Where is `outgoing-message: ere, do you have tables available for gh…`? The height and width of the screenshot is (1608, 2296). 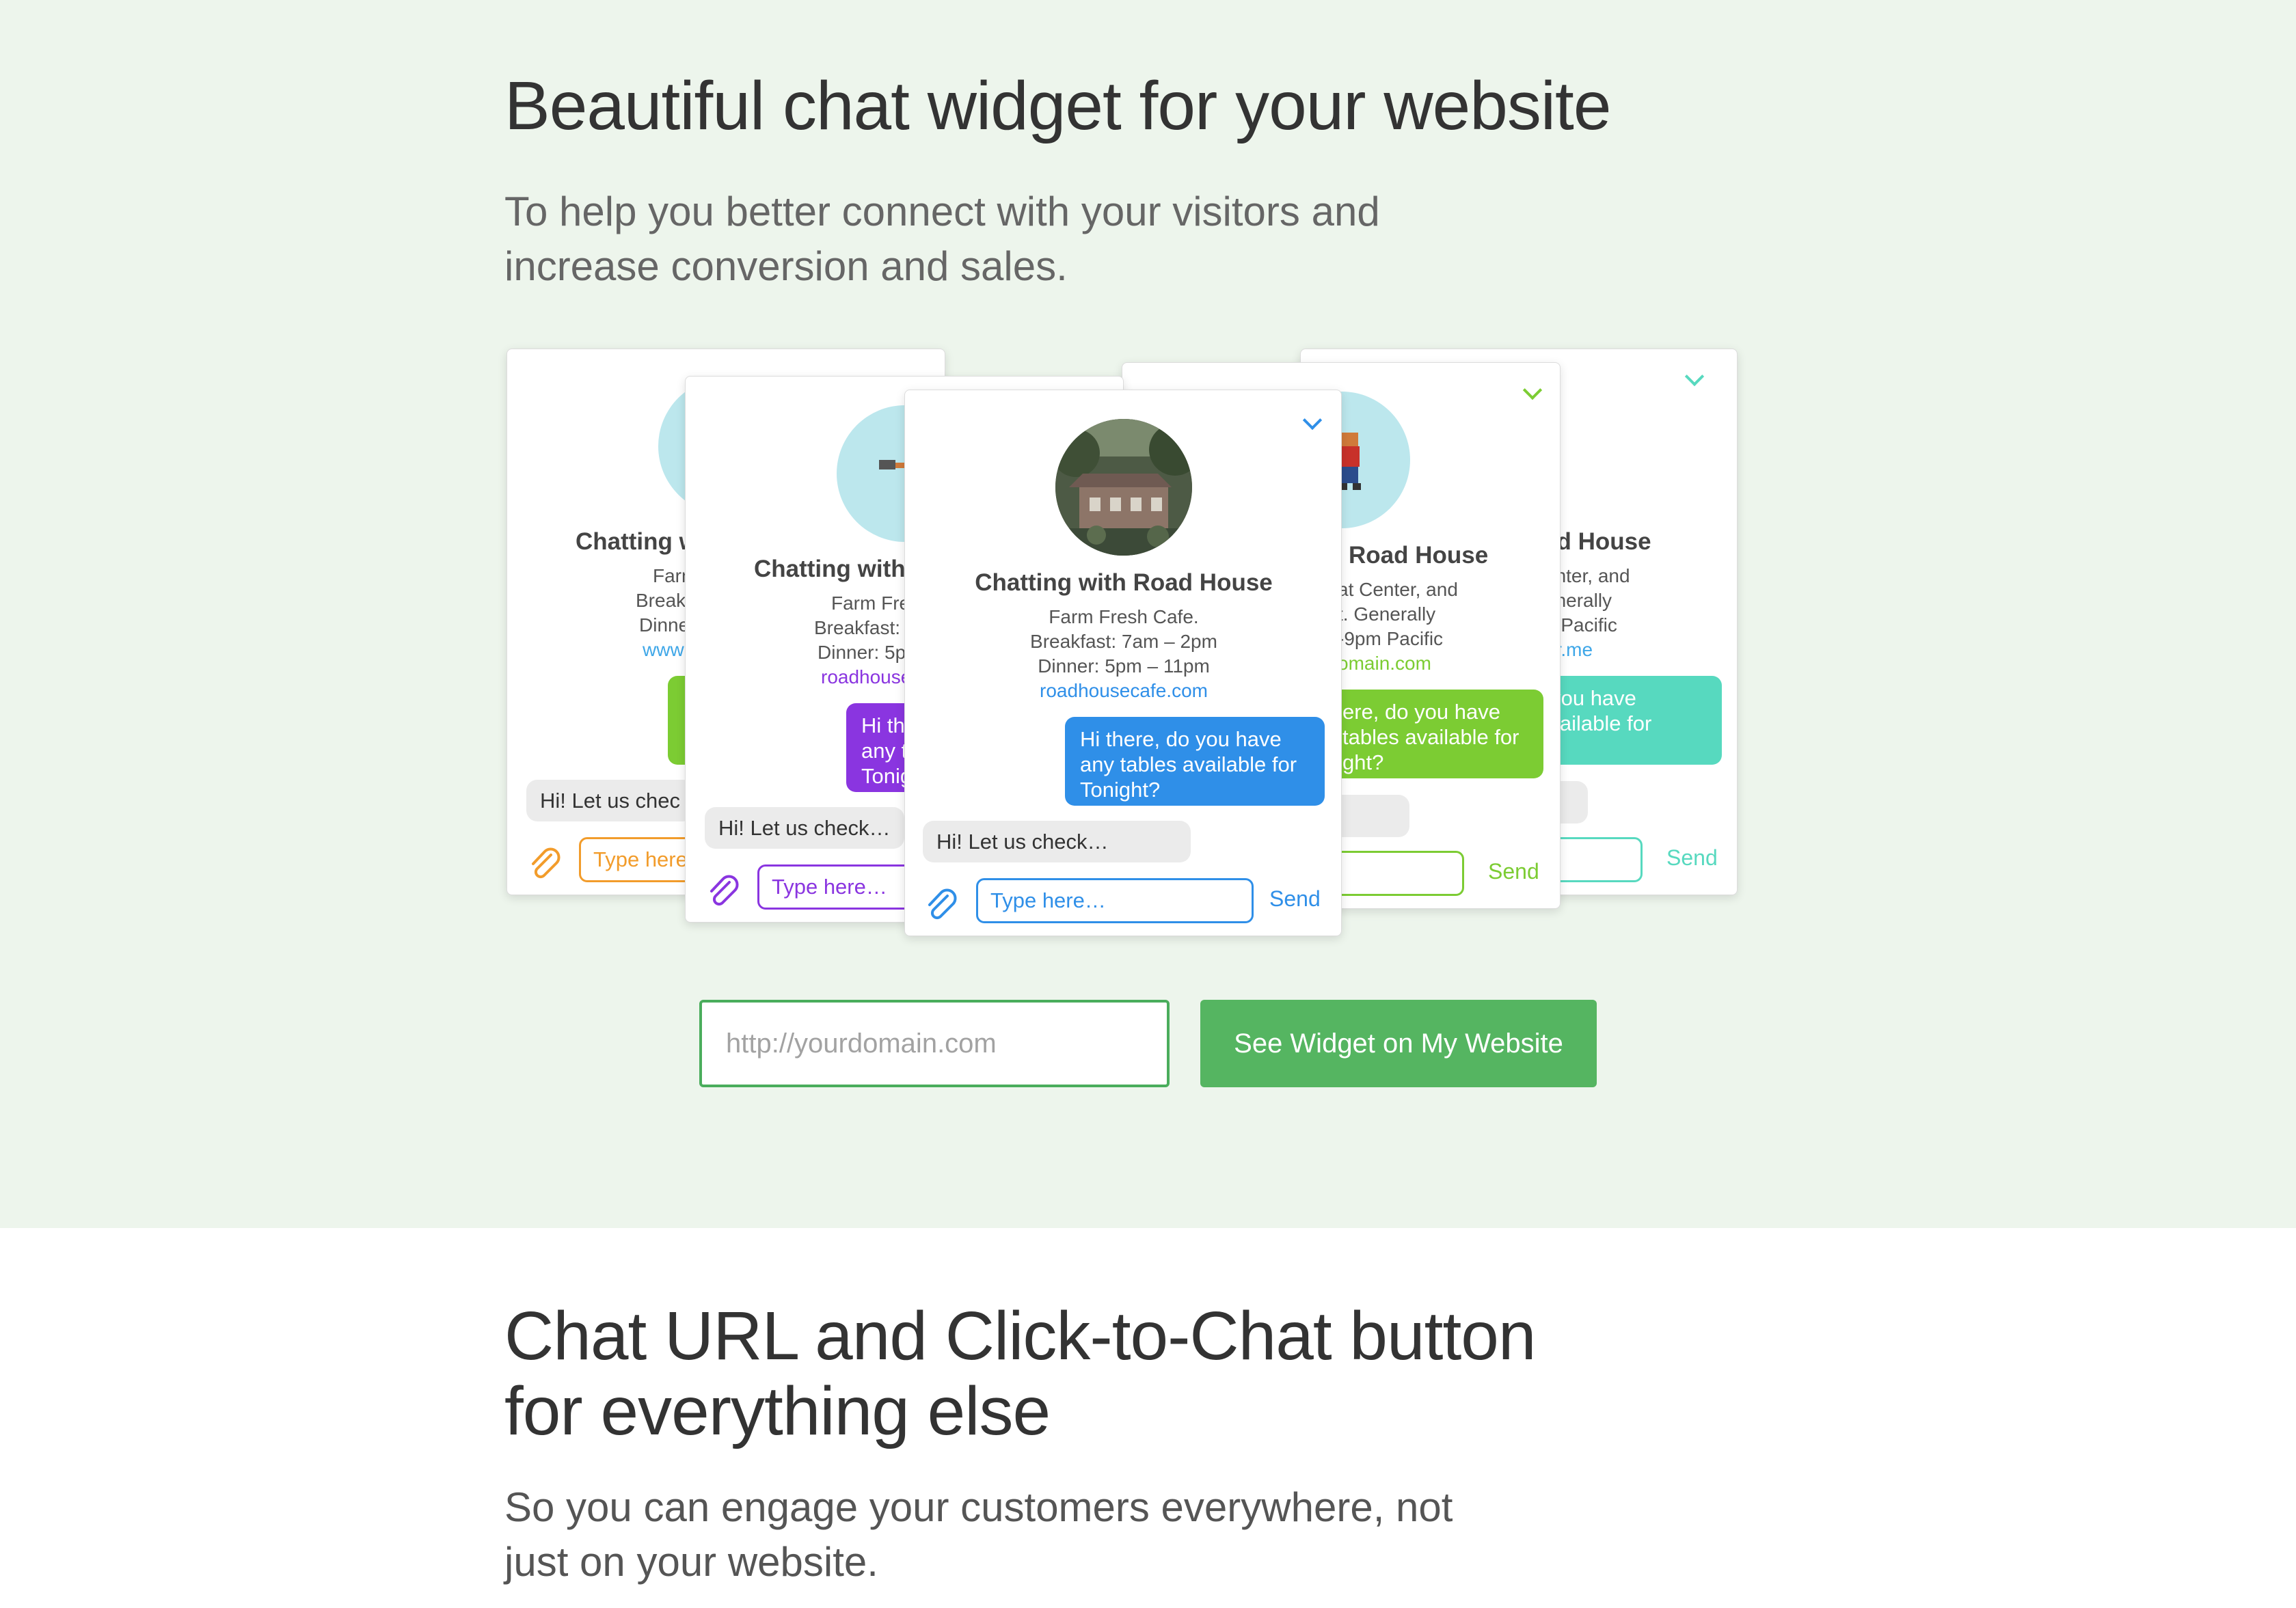 outgoing-message: ere, do you have tables available for gh… is located at coordinates (1435, 734).